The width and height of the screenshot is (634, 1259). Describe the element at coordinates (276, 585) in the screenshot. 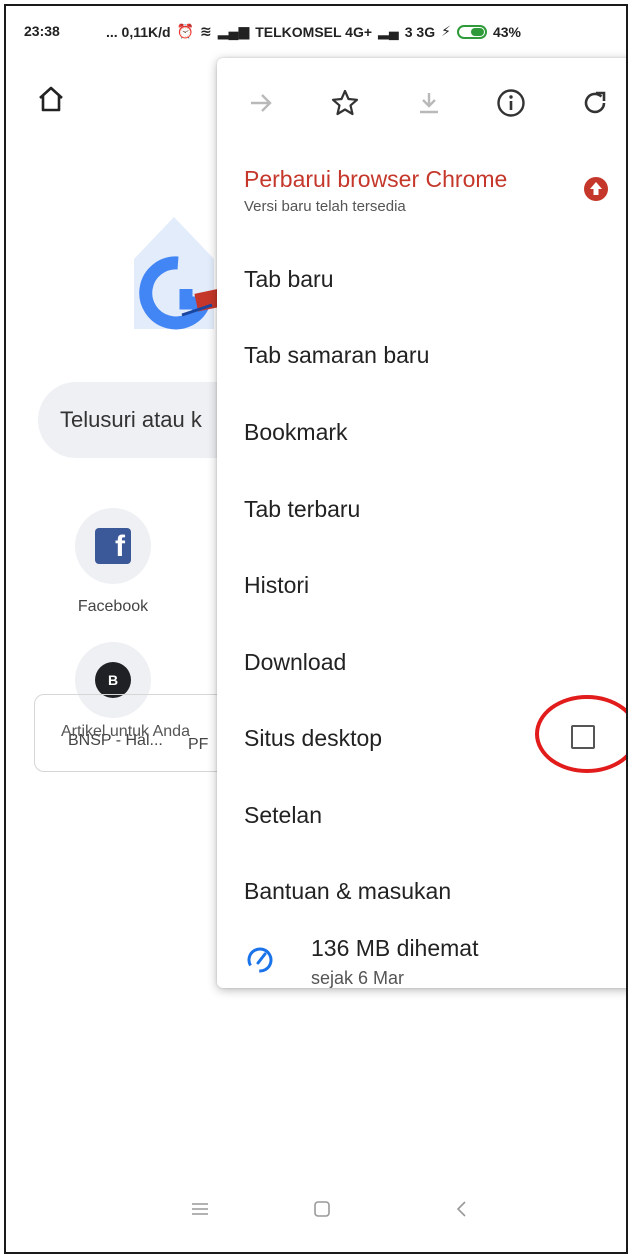

I see `menu-item-history: Histori` at that location.